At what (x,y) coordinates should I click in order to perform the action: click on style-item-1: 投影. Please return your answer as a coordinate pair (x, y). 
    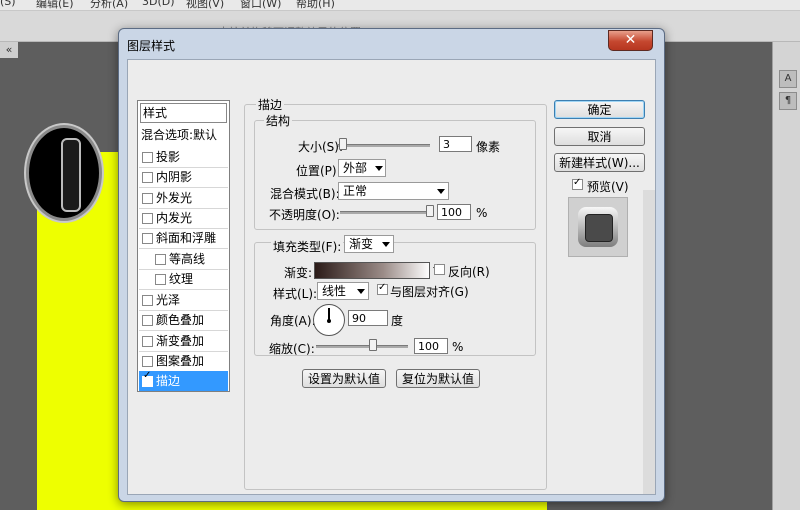
    Looking at the image, I should click on (183, 157).